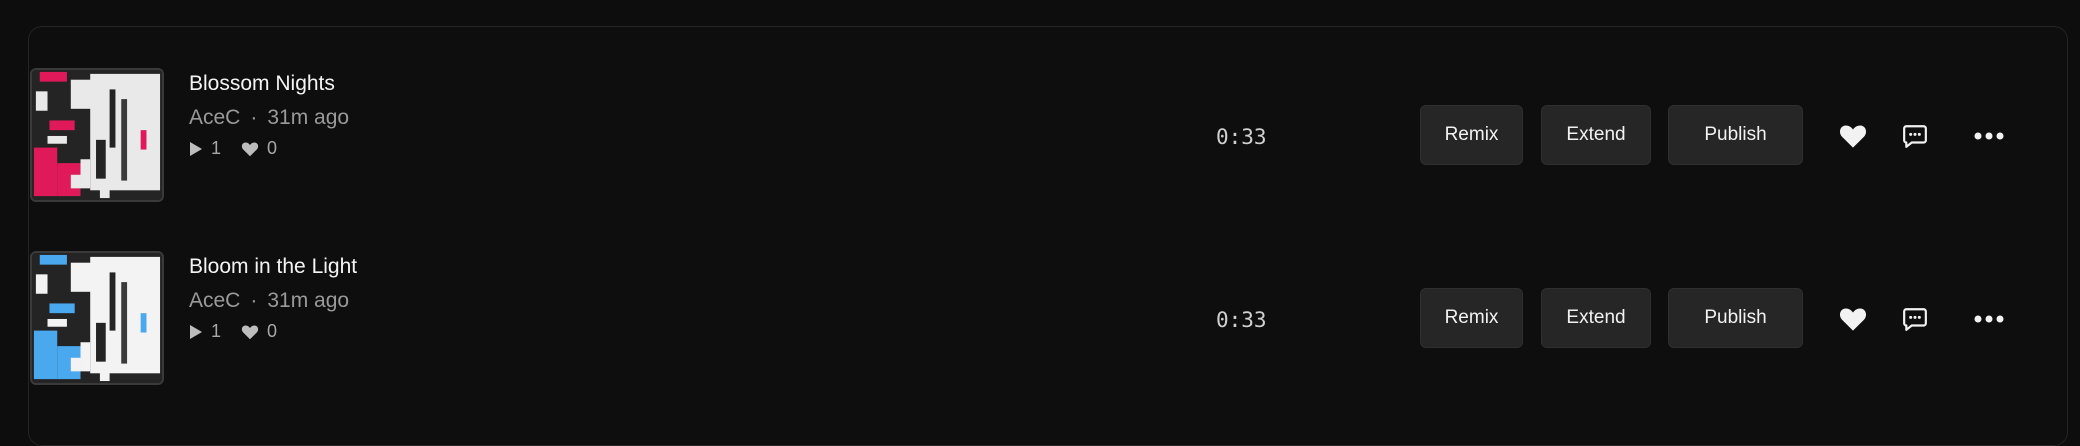 The image size is (2080, 446). What do you see at coordinates (262, 84) in the screenshot?
I see `track-title: Blossom Nights` at bounding box center [262, 84].